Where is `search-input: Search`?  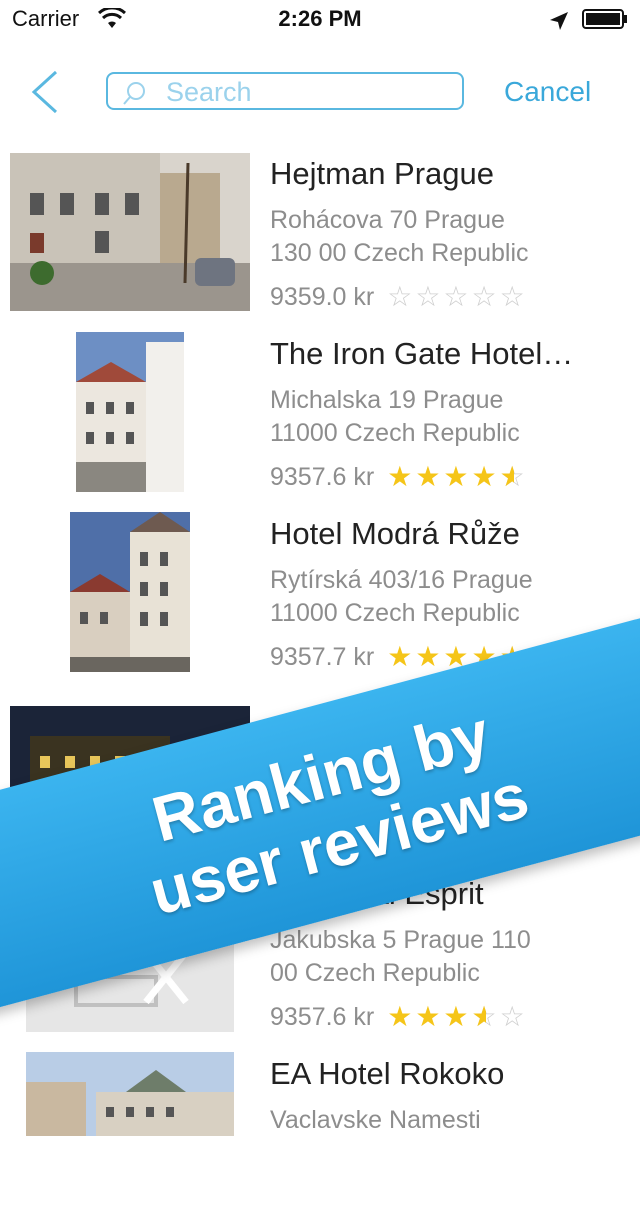 search-input: Search is located at coordinates (285, 91).